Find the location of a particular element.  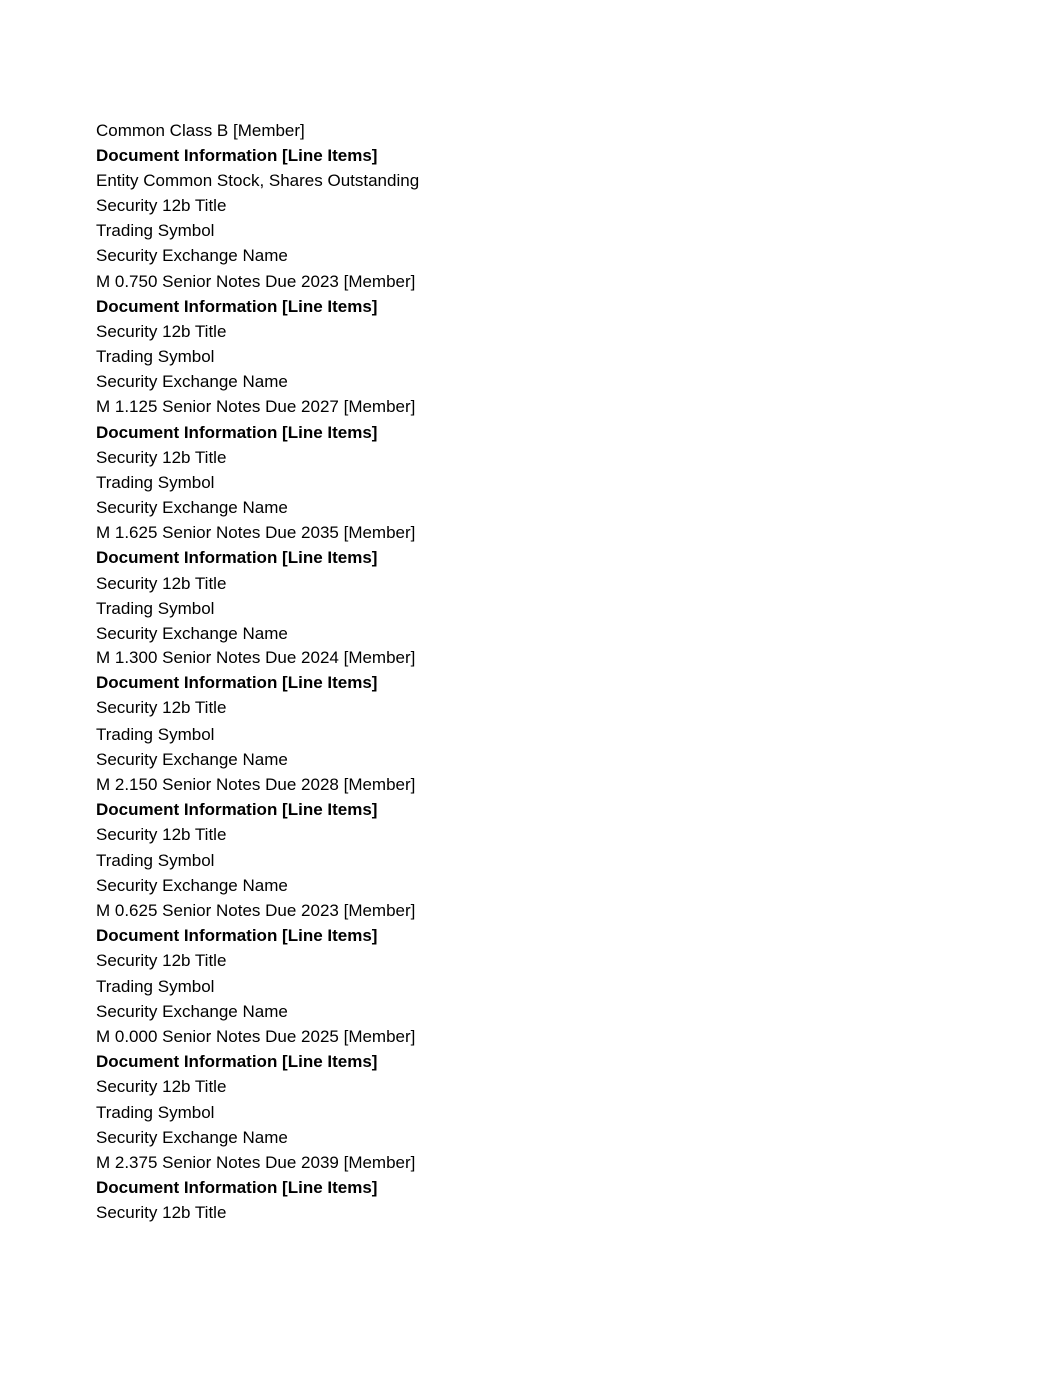

row-label: Common Class B [Member] is located at coordinates (200, 130).